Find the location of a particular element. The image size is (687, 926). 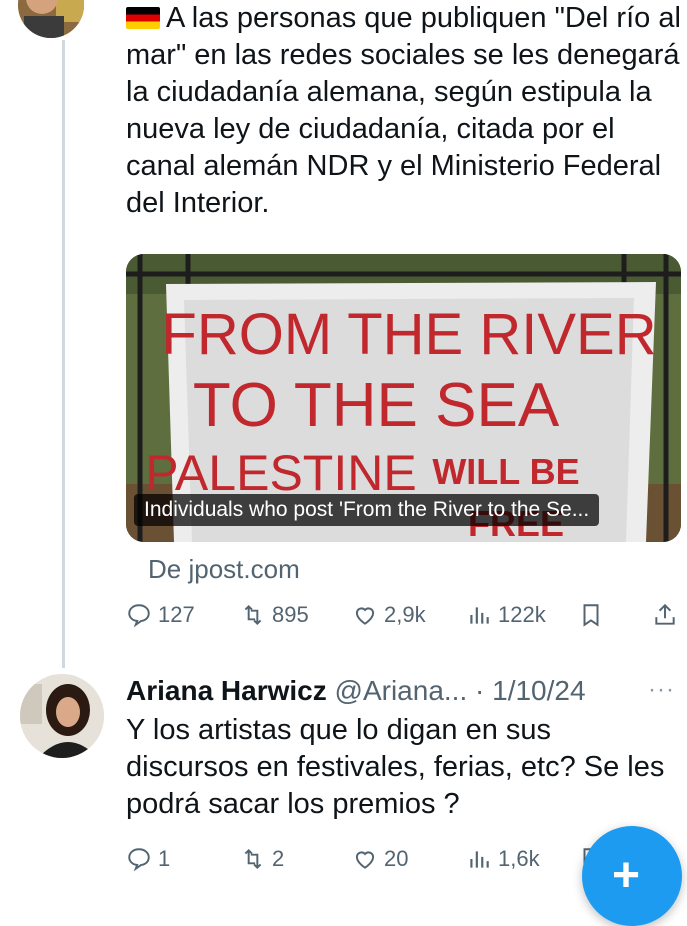

banner-text-line2: TO THE SEA is located at coordinates (376, 405).